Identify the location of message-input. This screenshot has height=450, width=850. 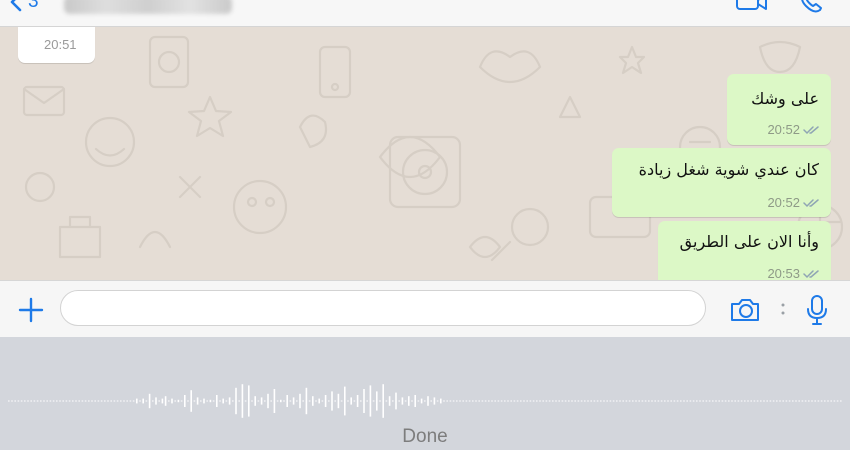
(383, 308).